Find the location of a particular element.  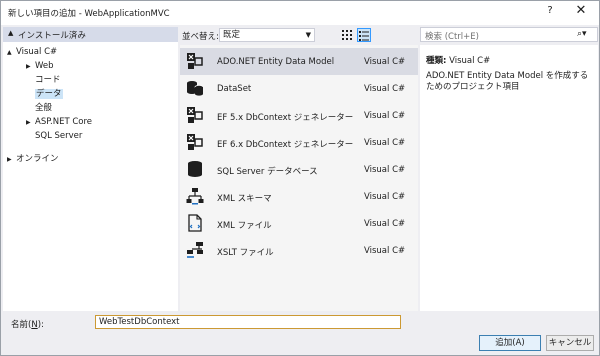

tree-item-code: コード is located at coordinates (48, 80).